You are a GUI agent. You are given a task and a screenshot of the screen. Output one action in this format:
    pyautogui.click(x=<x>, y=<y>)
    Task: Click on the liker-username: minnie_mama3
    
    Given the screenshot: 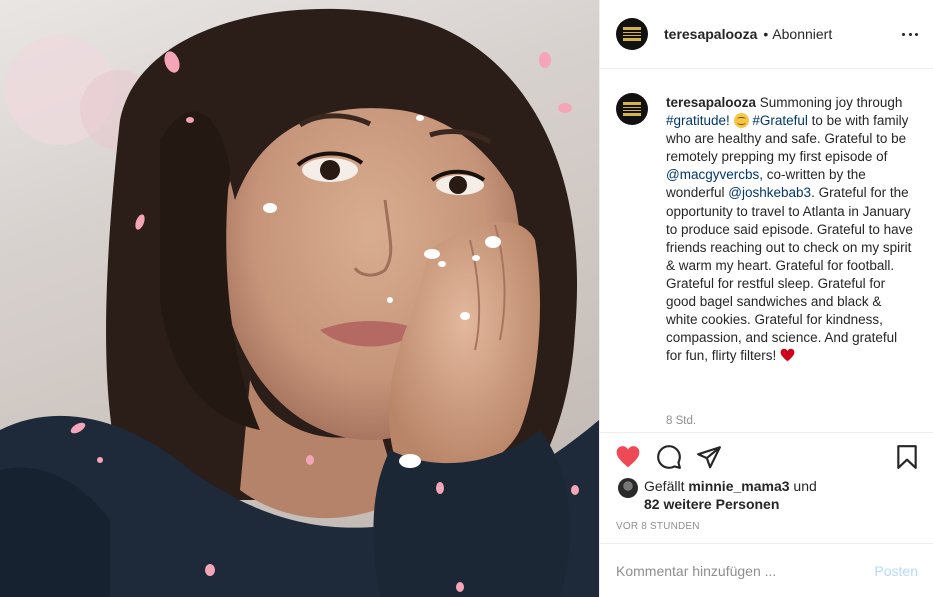 What is the action you would take?
    pyautogui.click(x=738, y=486)
    